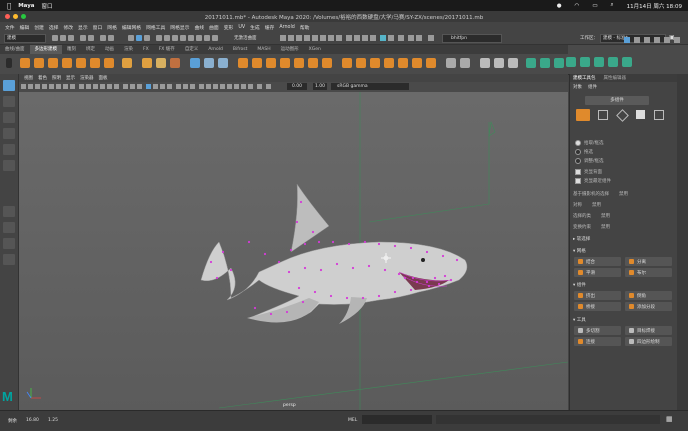 This screenshot has height=431, width=688. I want to click on connect-button: 连接, so click(597, 341).